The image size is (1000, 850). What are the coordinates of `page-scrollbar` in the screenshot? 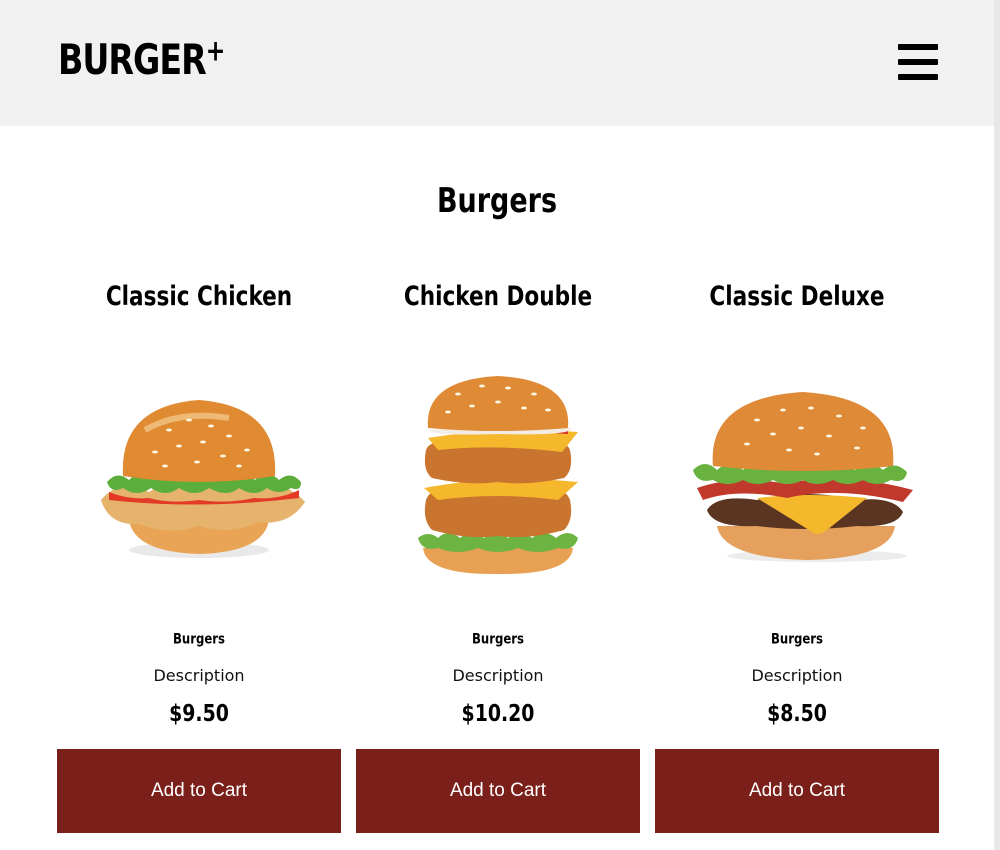 It's located at (997, 425).